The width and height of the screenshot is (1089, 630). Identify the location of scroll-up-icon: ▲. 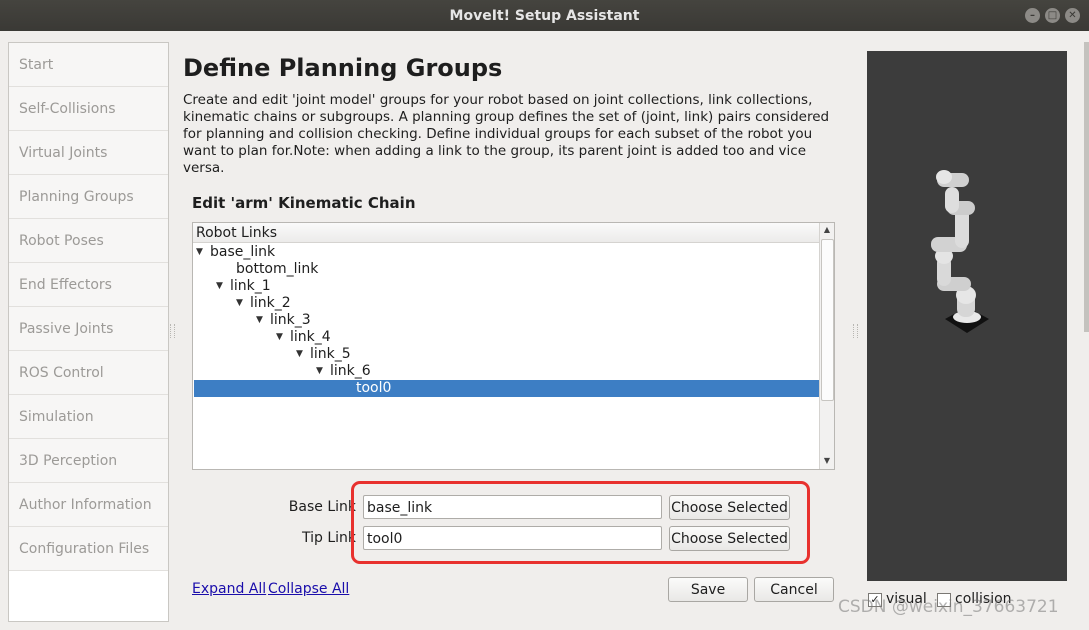
(827, 230).